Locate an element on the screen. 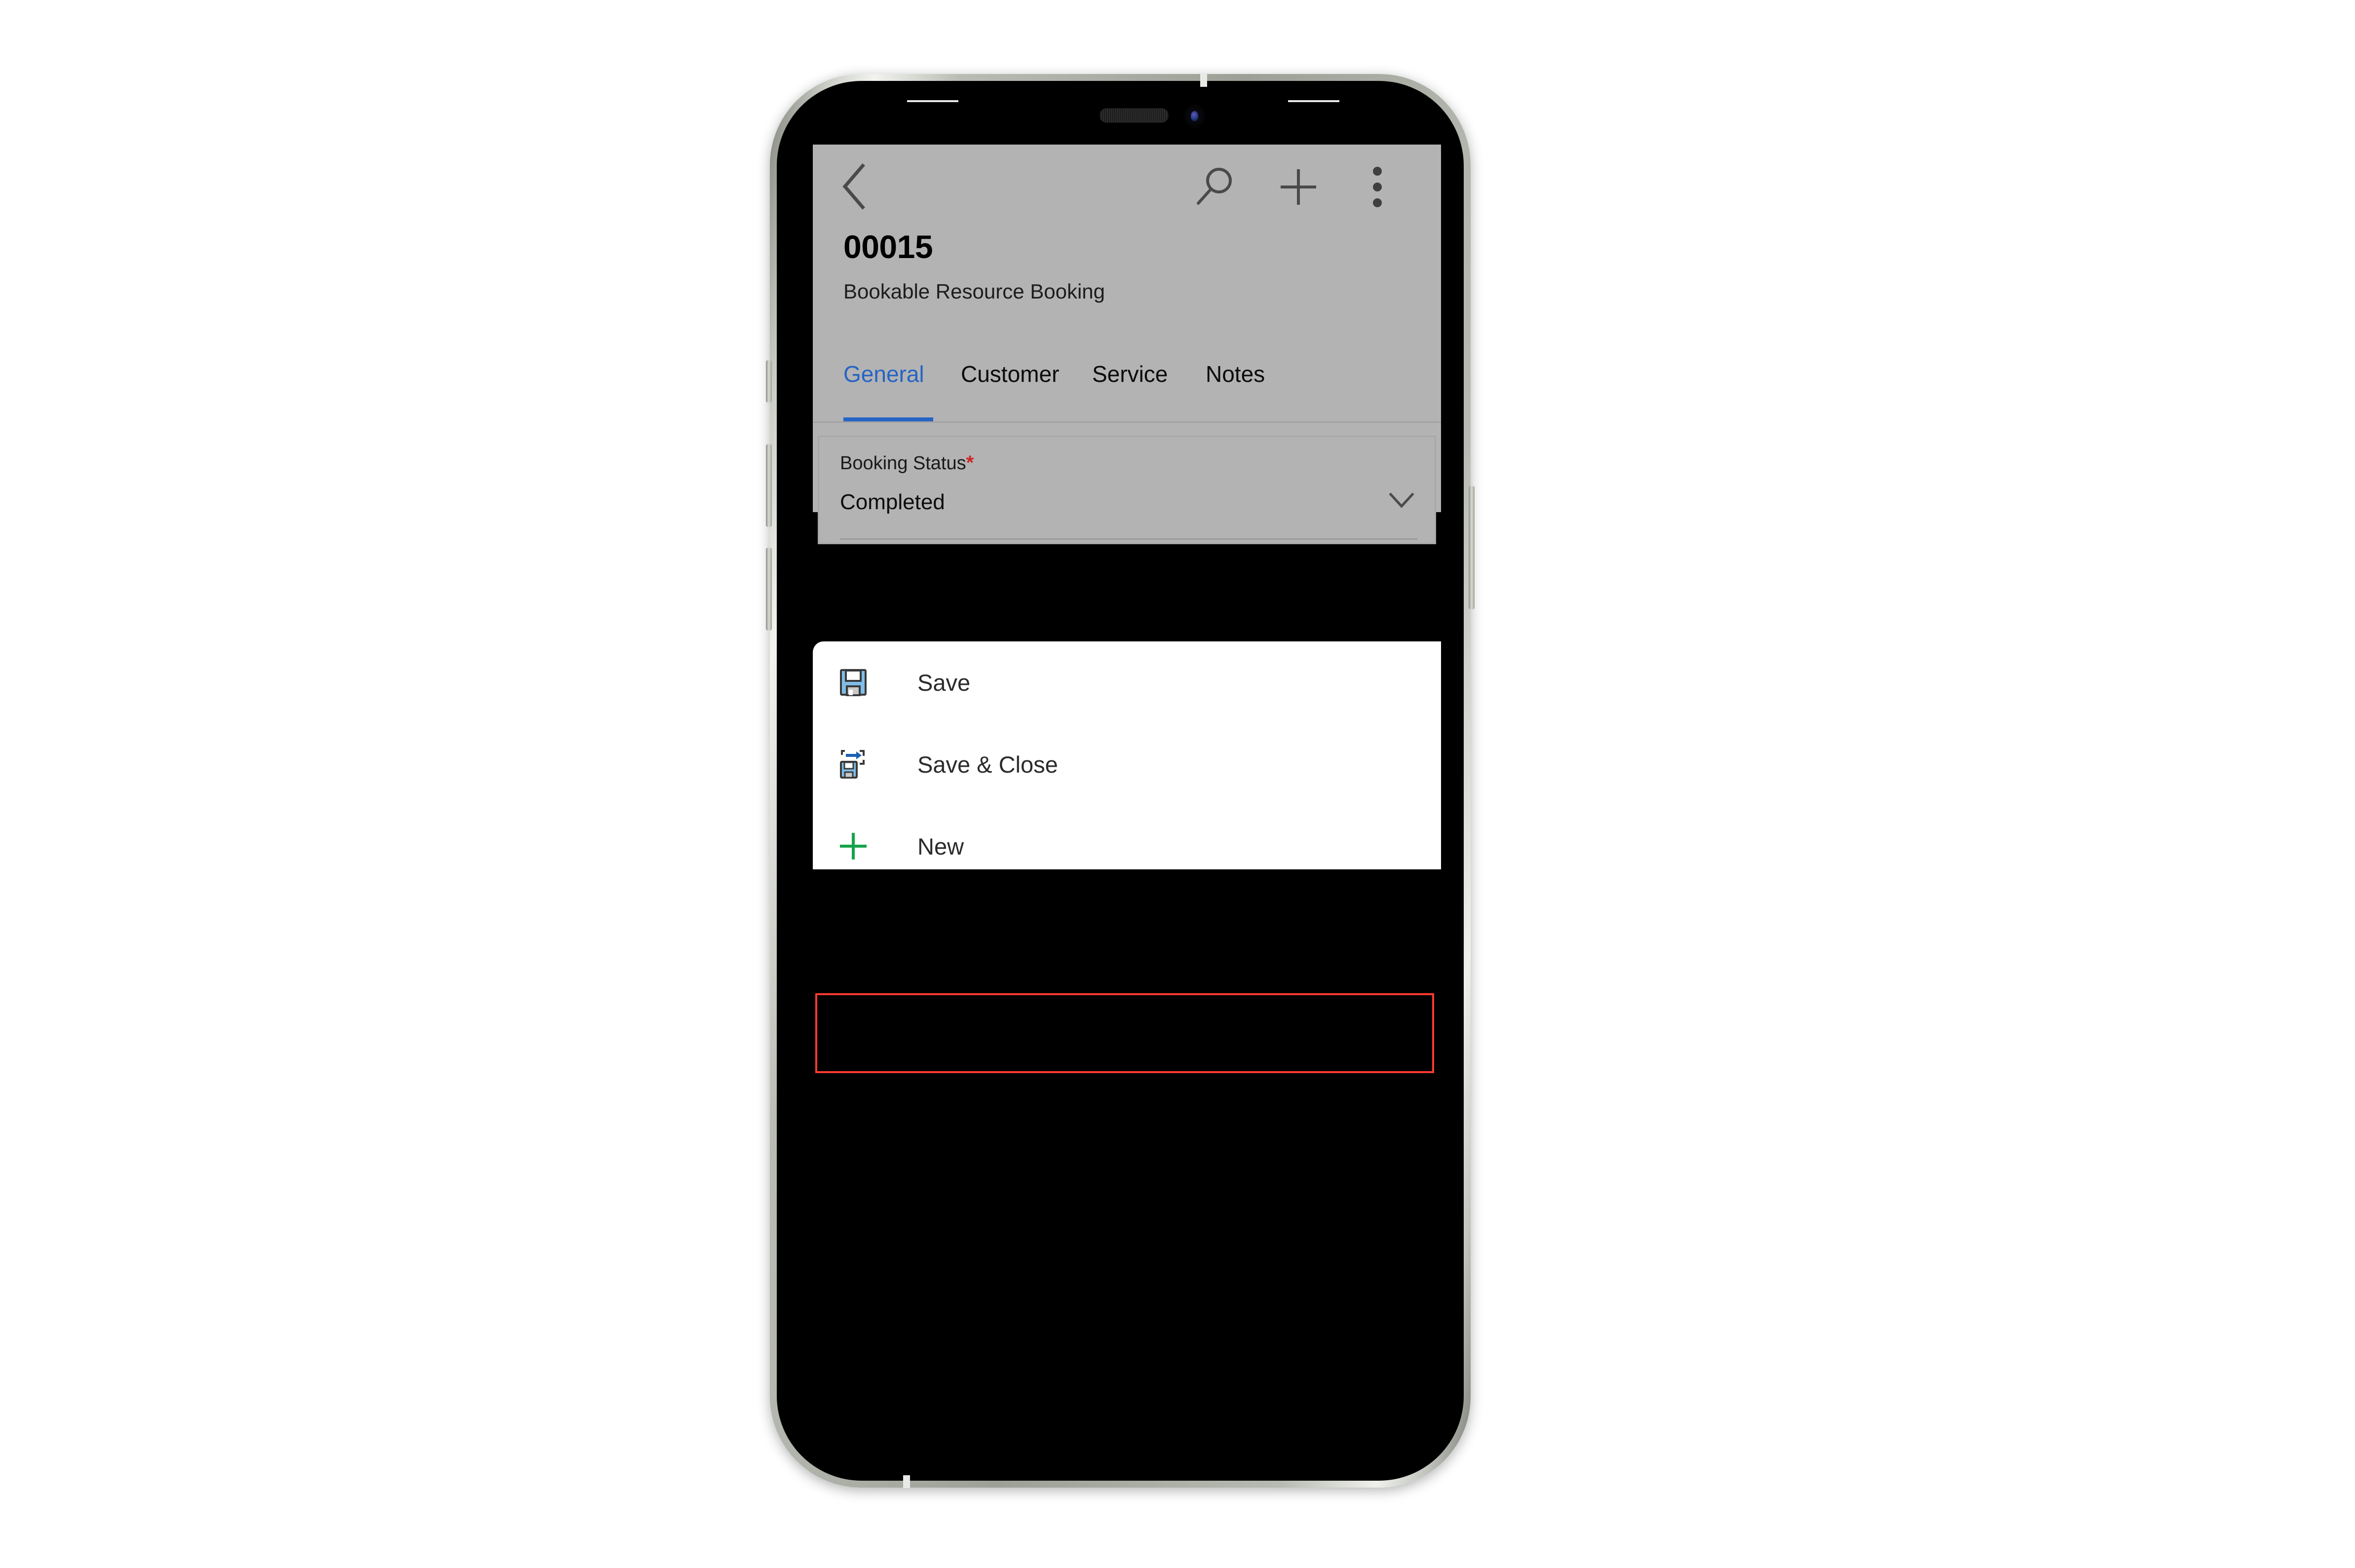  menu-item-label: Save & Close is located at coordinates (987, 764).